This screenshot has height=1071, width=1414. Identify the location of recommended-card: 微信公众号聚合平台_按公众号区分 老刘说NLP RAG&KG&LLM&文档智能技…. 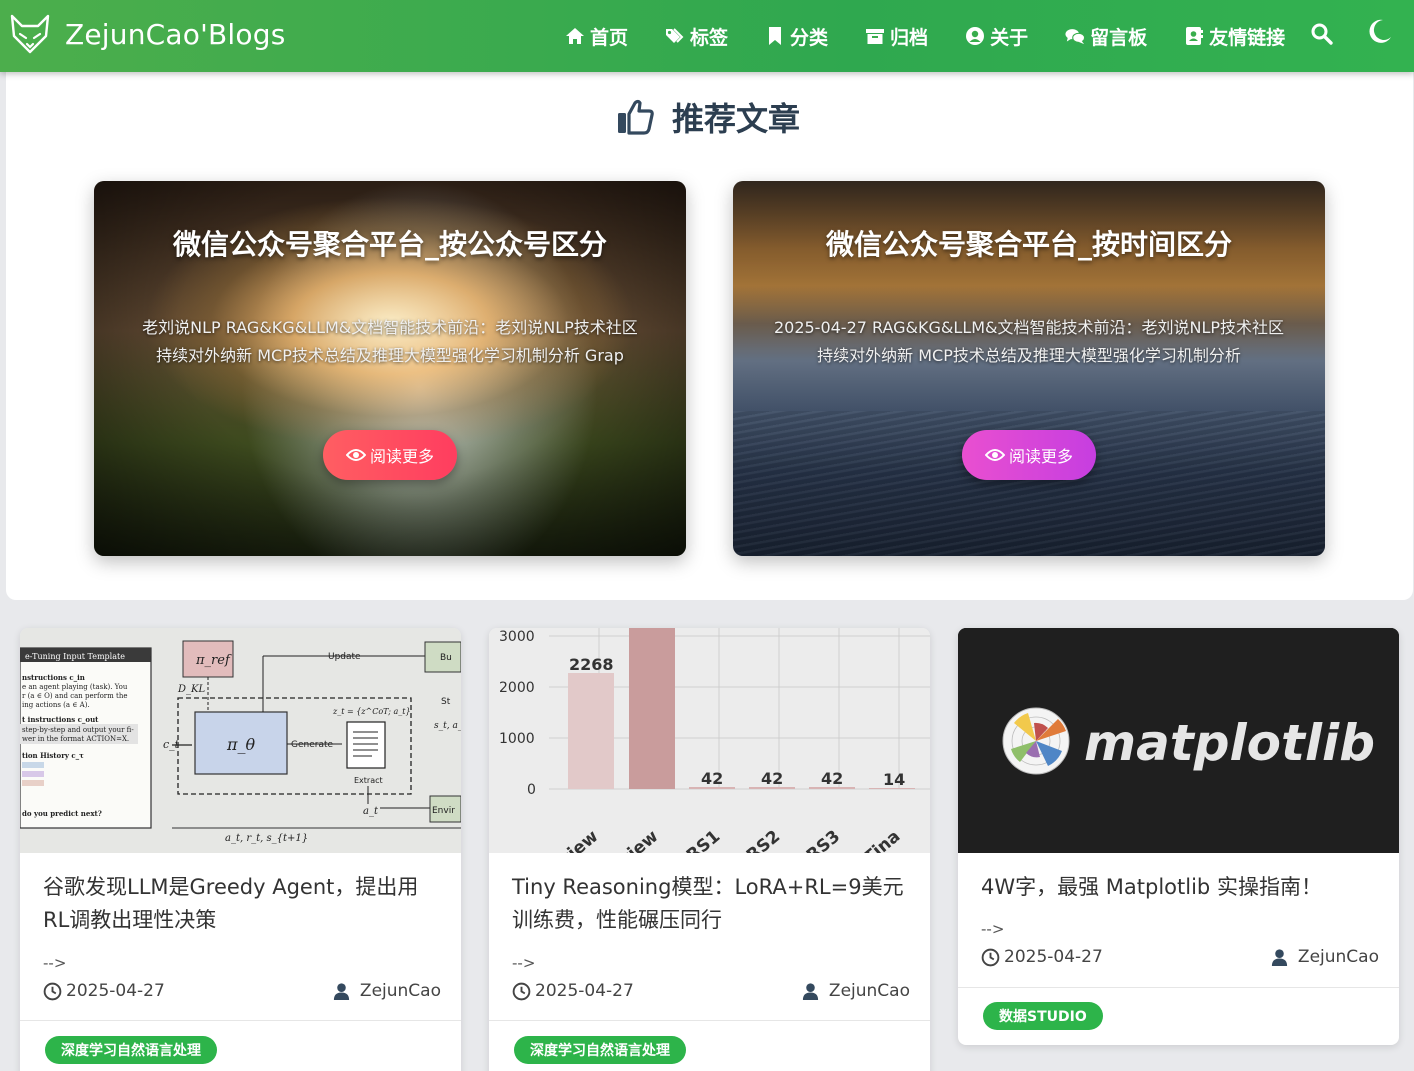
(390, 368).